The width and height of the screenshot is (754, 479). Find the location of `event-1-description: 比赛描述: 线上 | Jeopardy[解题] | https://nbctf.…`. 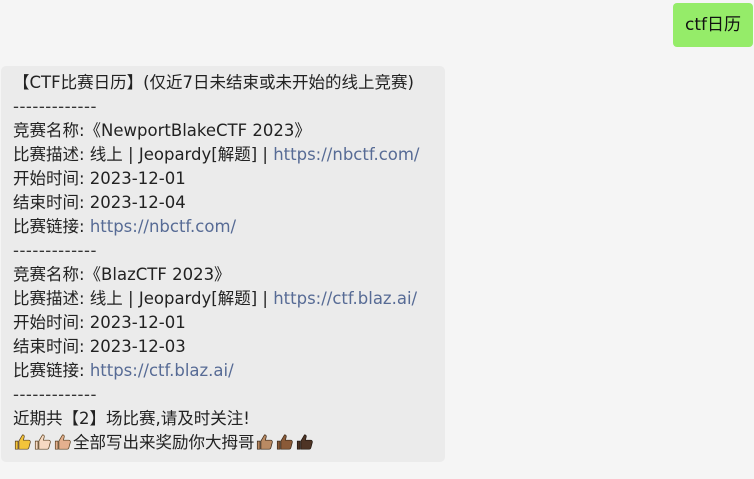

event-1-description: 比赛描述: 线上 | Jeopardy[解题] | https://nbctf.… is located at coordinates (229, 155).